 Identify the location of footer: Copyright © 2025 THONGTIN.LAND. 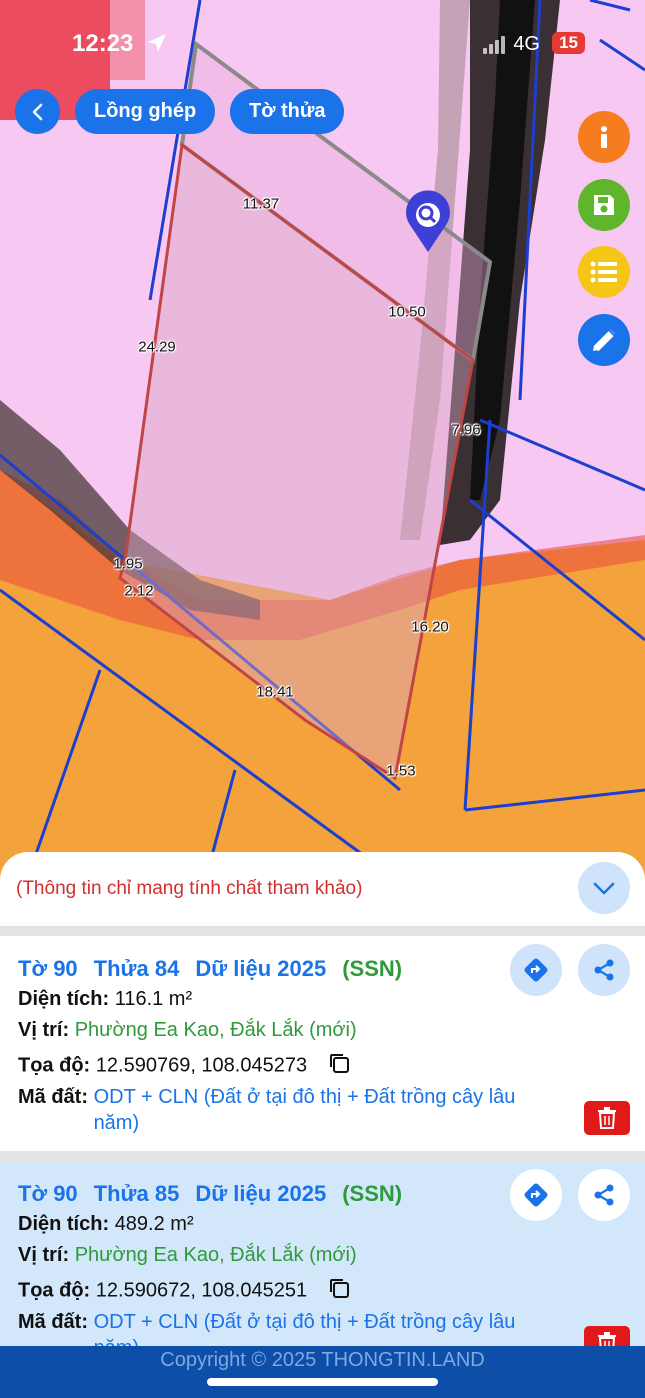
(322, 1372).